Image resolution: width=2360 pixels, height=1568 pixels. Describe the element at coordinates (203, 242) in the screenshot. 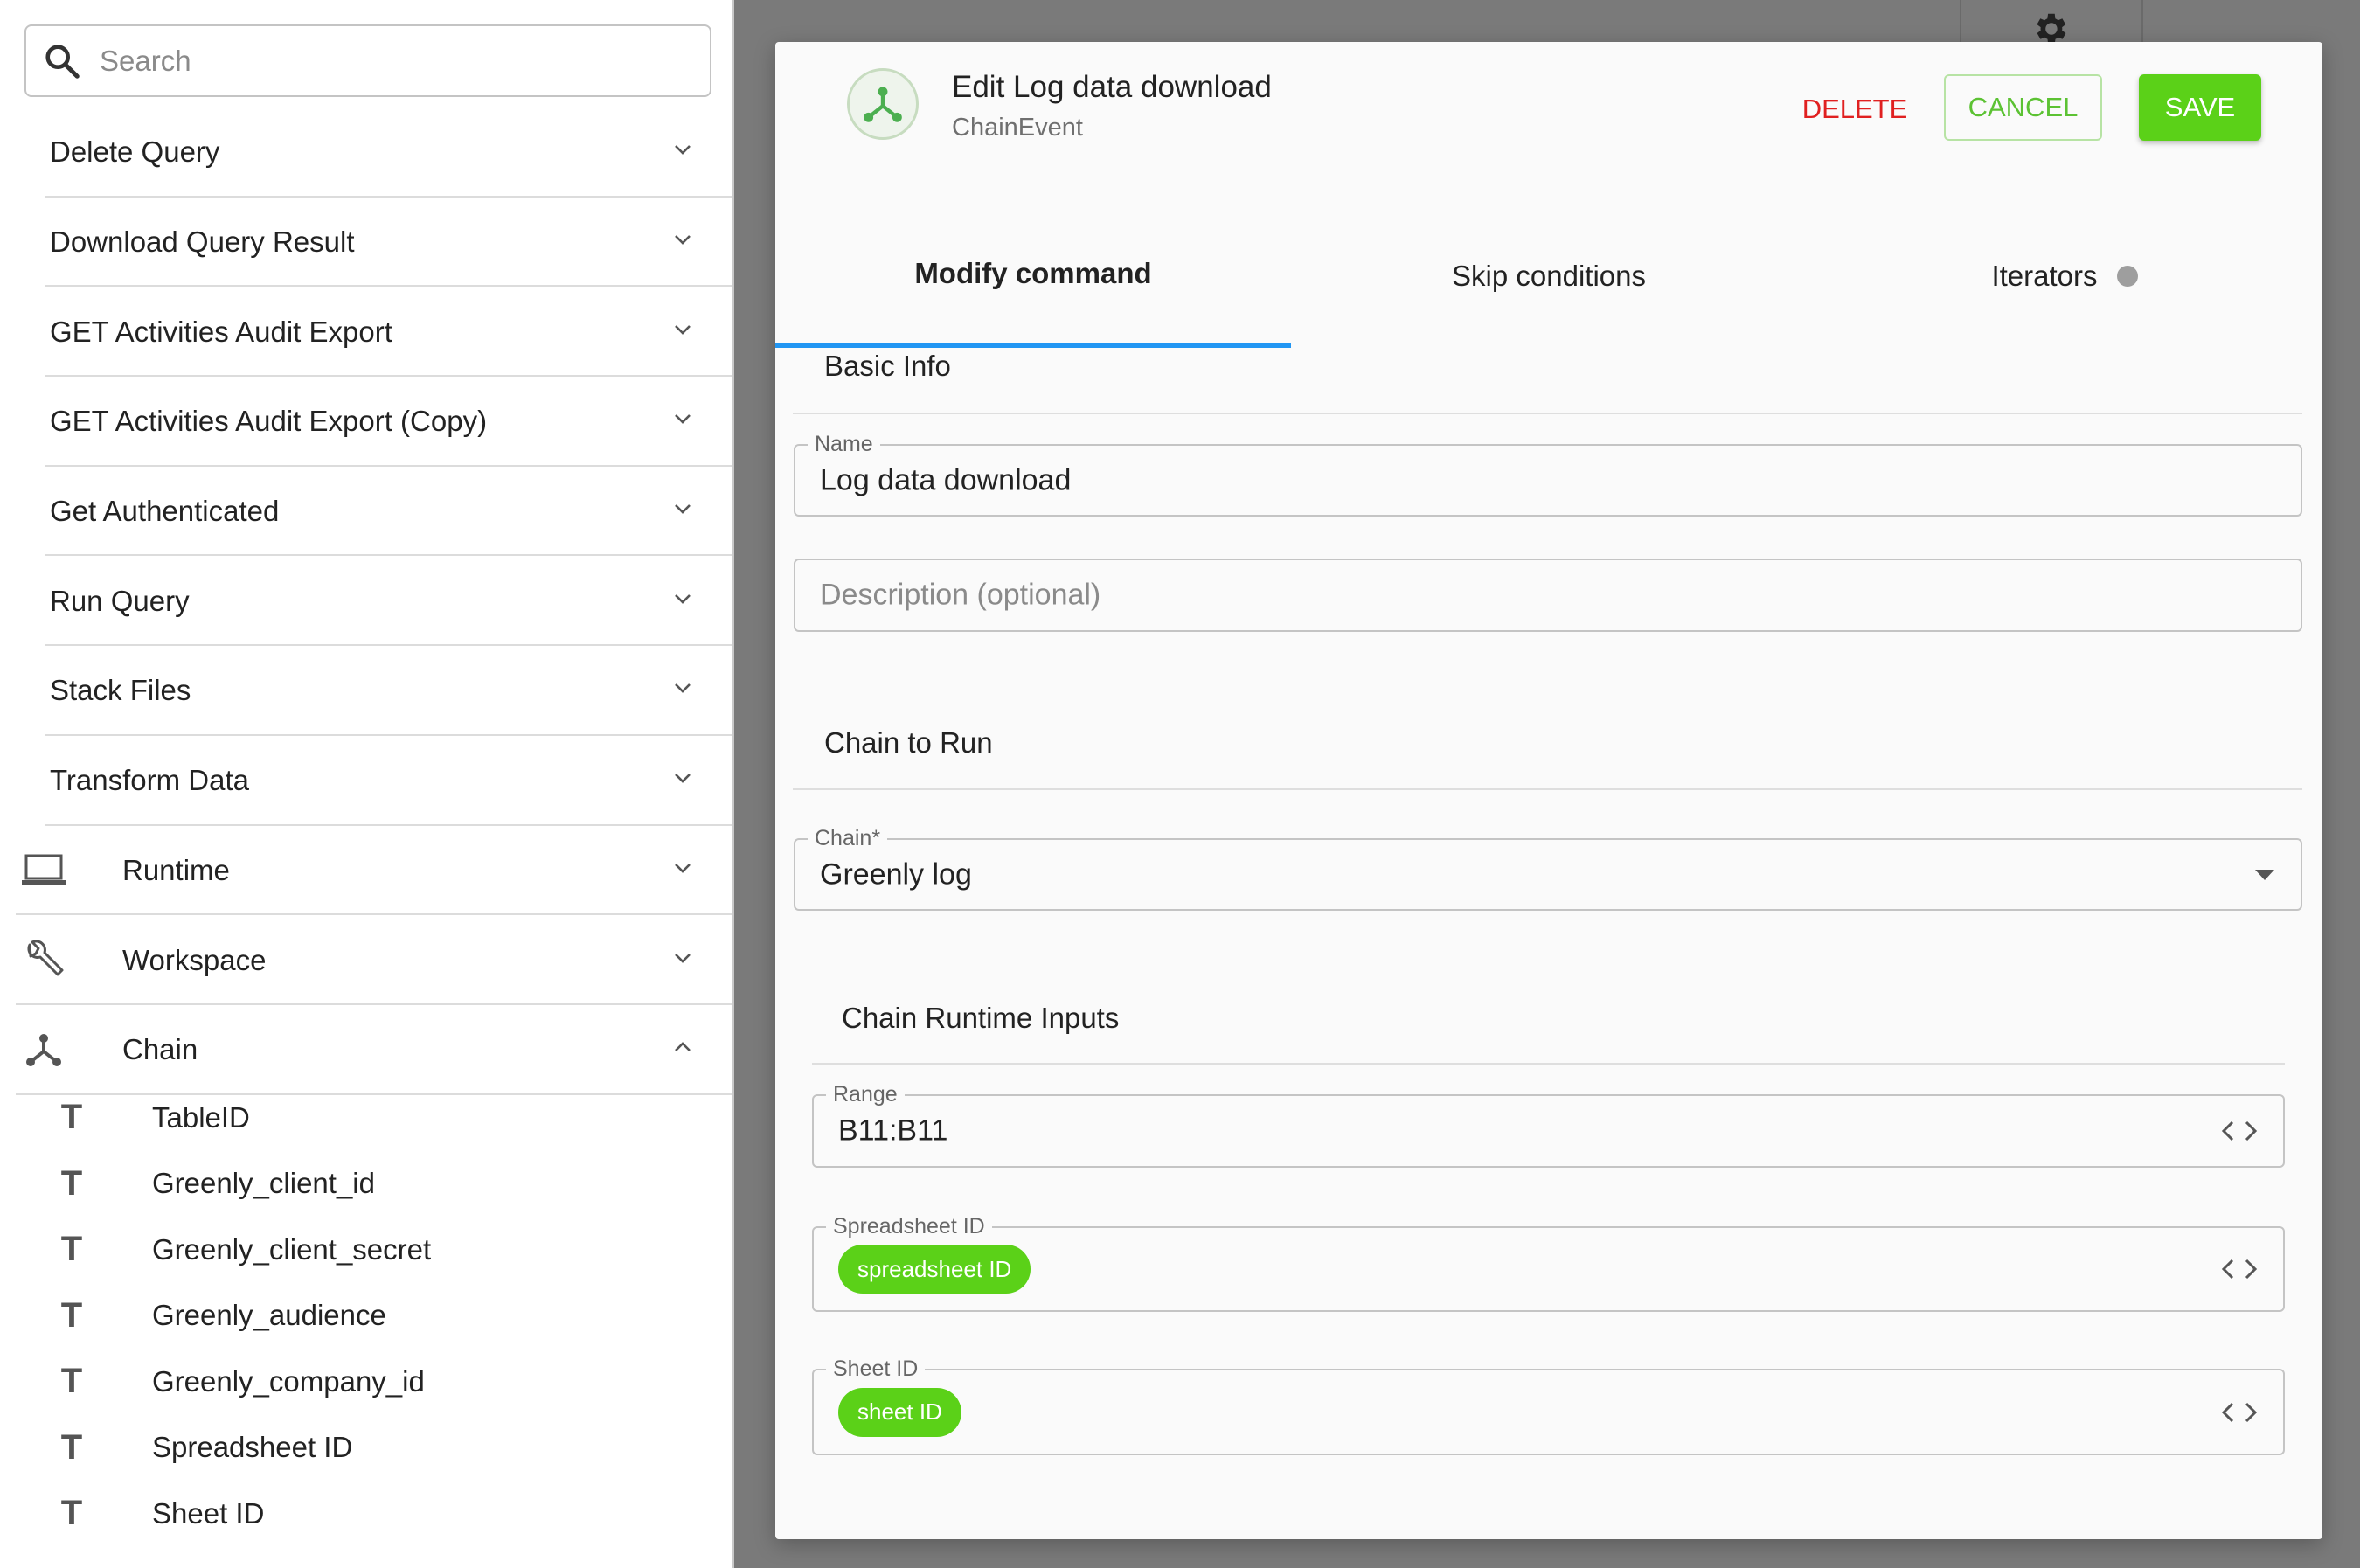

I see `sidebar-item-label: Download Query Result` at that location.